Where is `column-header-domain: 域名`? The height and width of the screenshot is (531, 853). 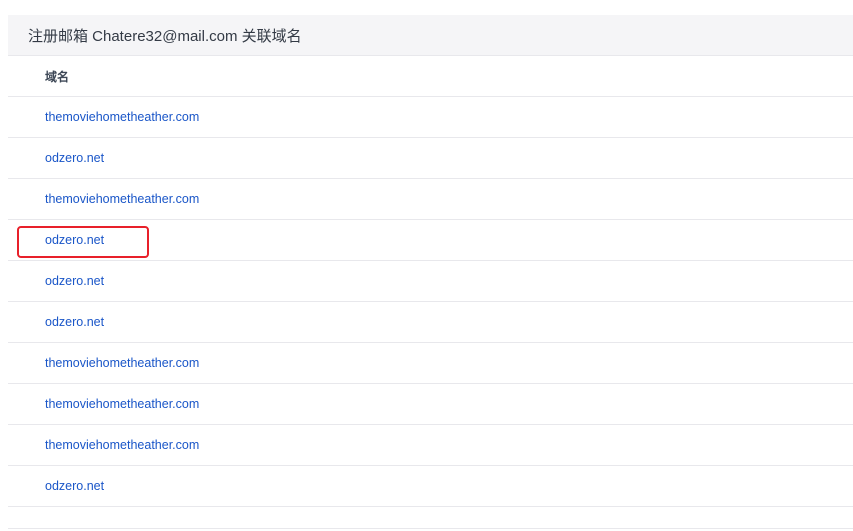 column-header-domain: 域名 is located at coordinates (430, 76).